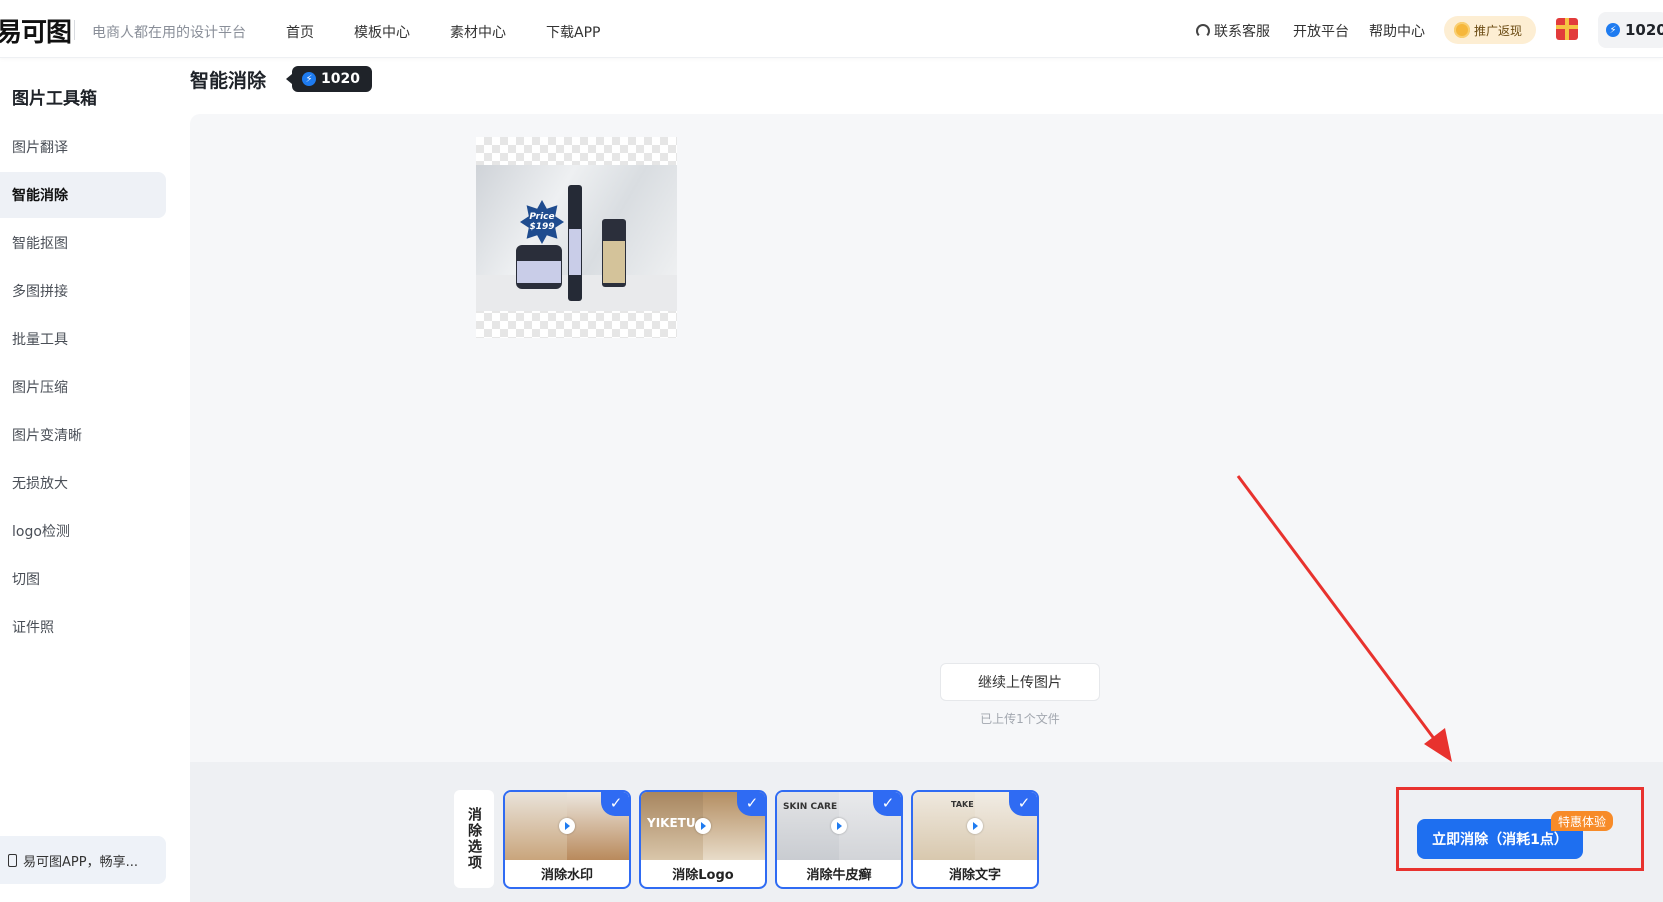 The image size is (1663, 902). I want to click on promo-cashback-button: 推广返现, so click(1490, 30).